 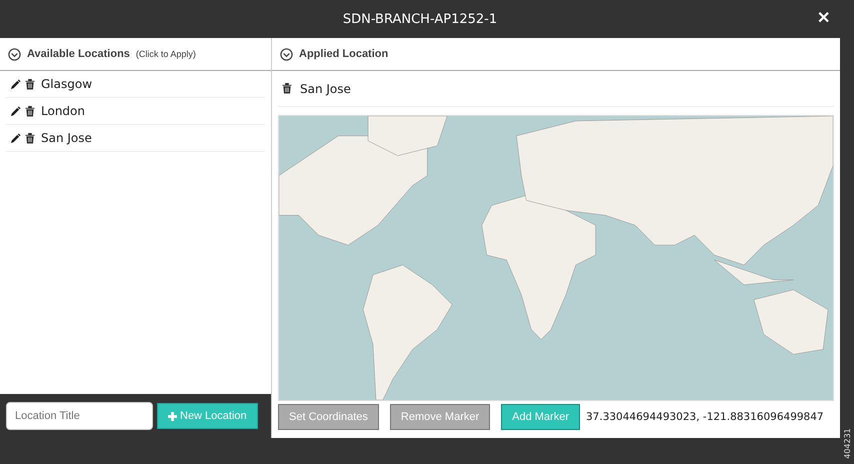 What do you see at coordinates (420, 19) in the screenshot?
I see `window-title: SDN-BRANCH-AP1252-1` at bounding box center [420, 19].